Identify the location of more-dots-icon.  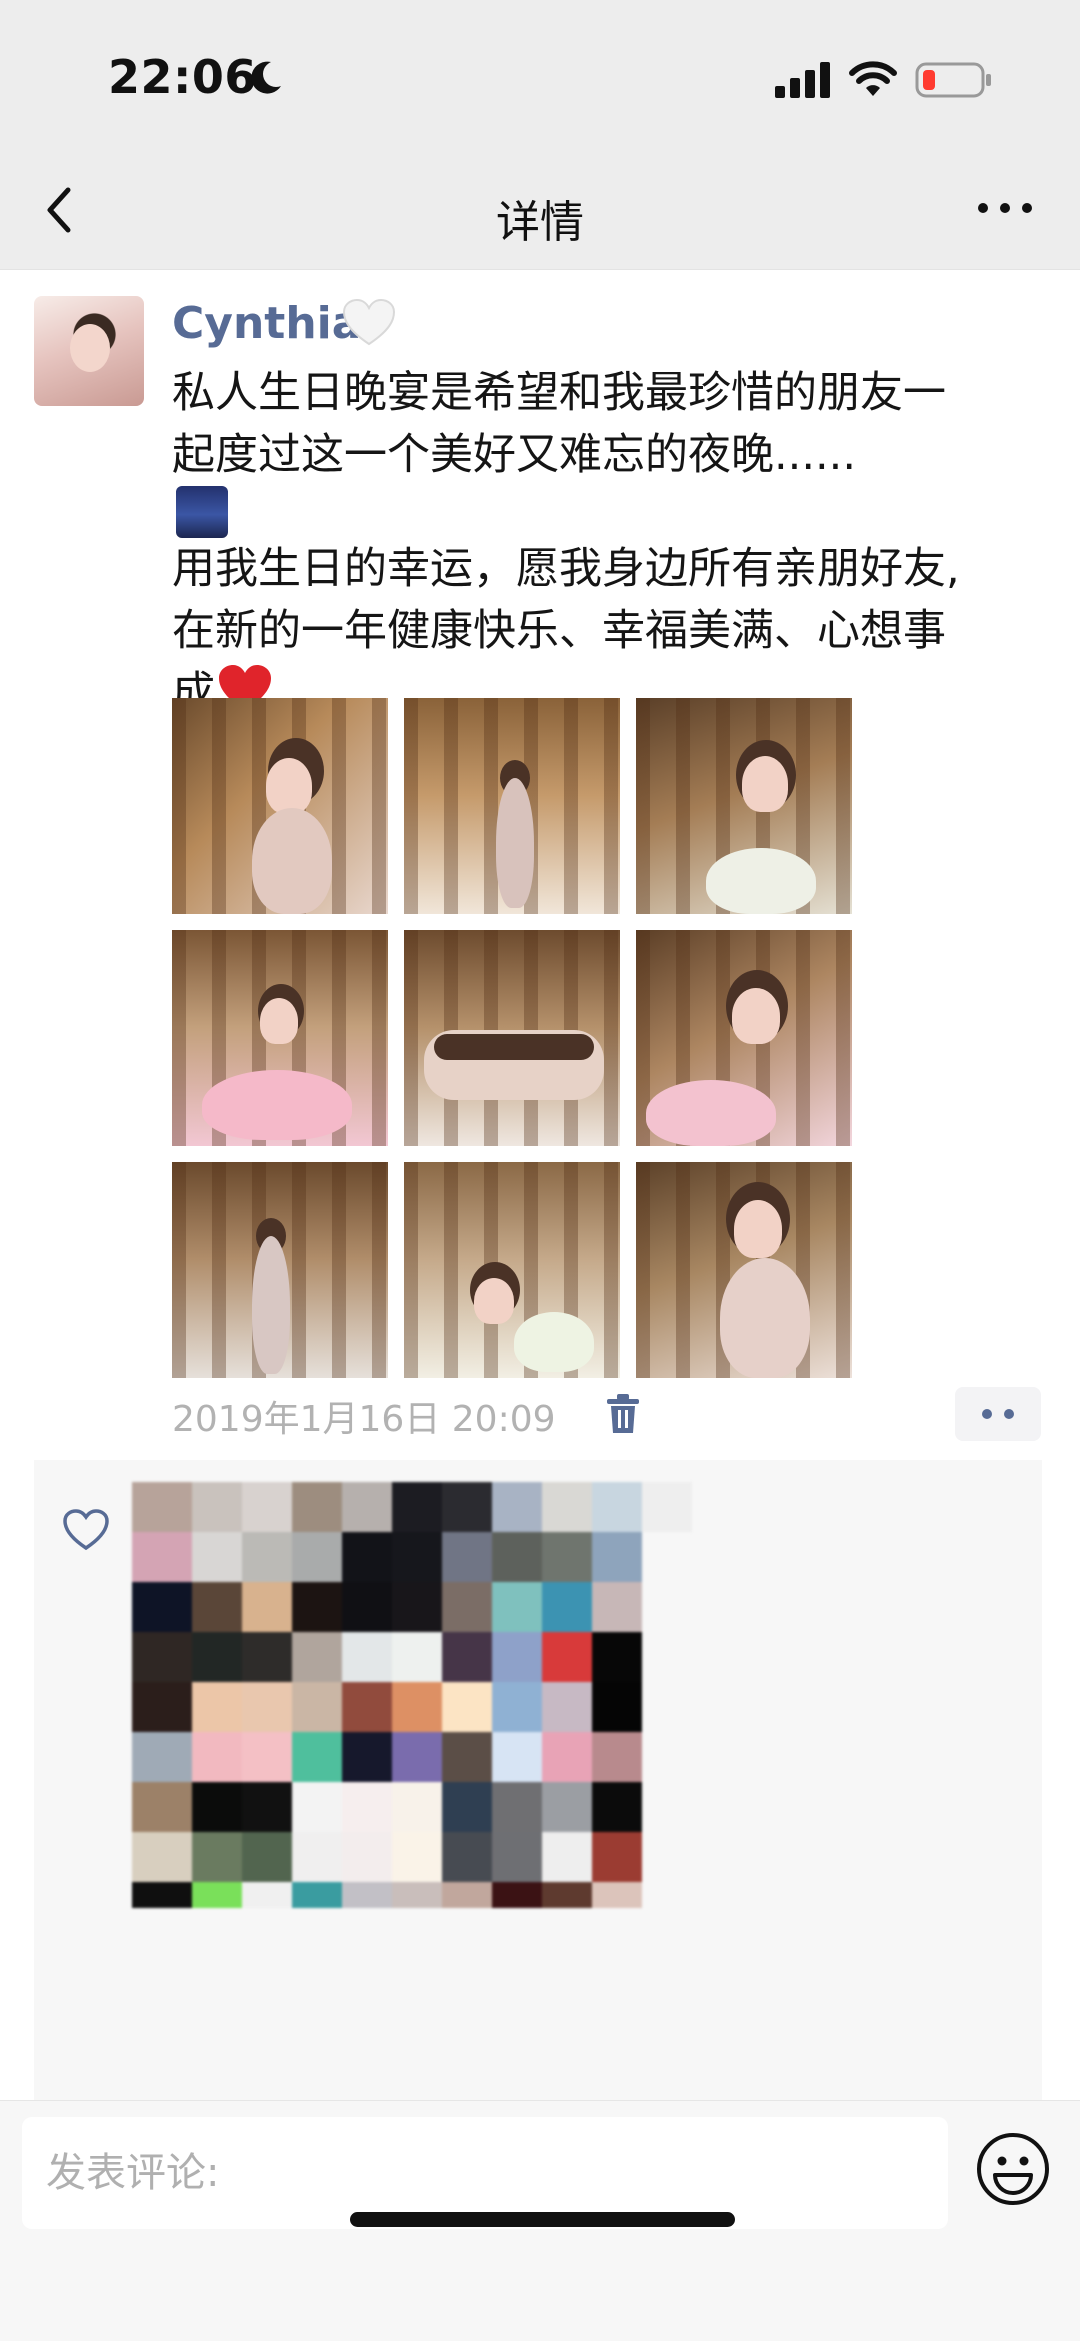
(998, 1414).